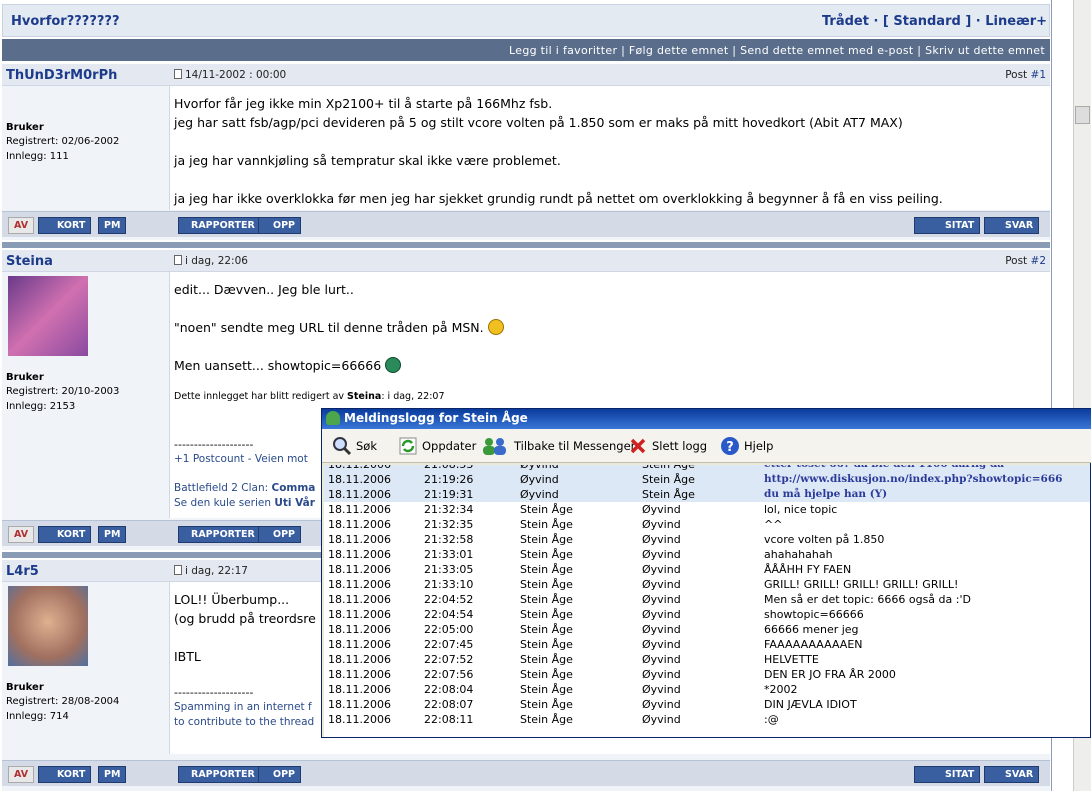 The width and height of the screenshot is (1091, 791). I want to click on log-time: 21:33:05, so click(449, 569).